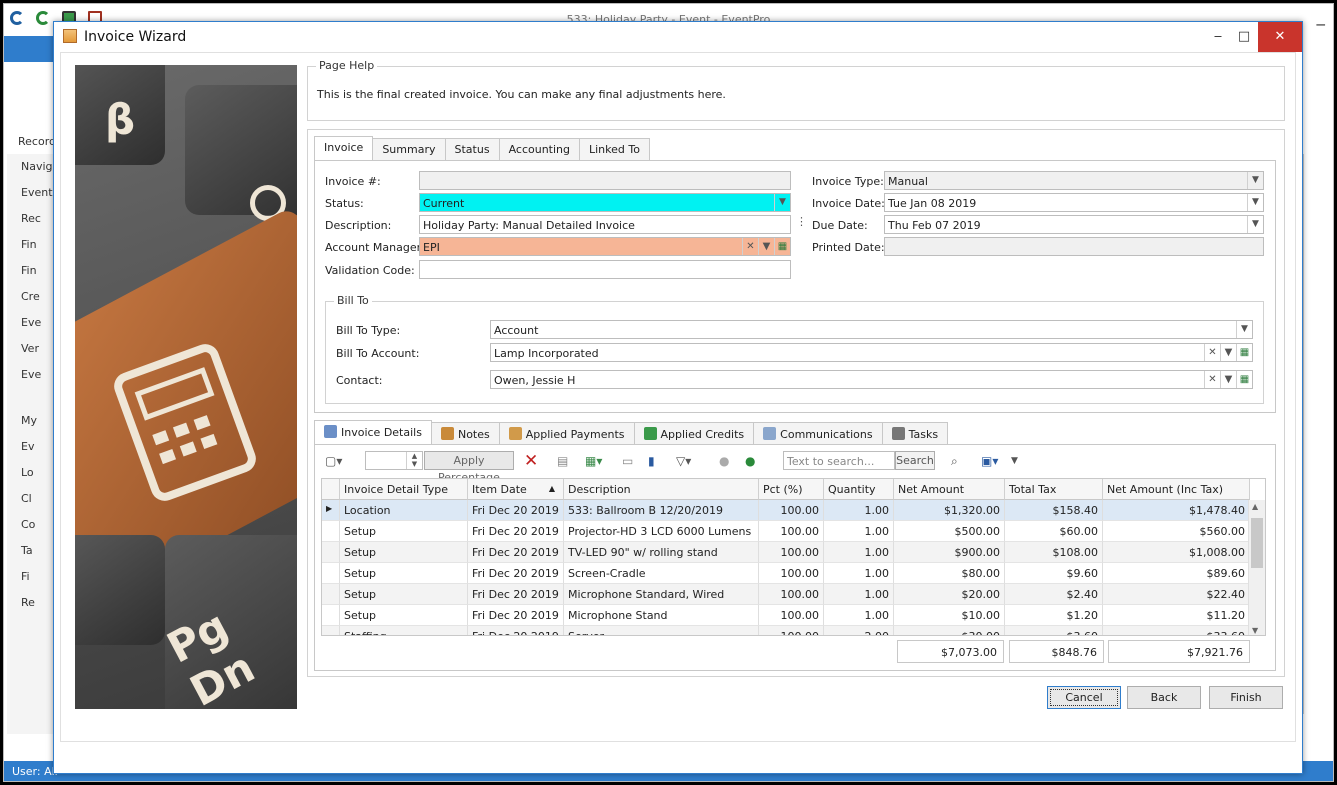 Image resolution: width=1337 pixels, height=785 pixels. Describe the element at coordinates (915, 433) in the screenshot. I see `tab-tasks: Tasks` at that location.